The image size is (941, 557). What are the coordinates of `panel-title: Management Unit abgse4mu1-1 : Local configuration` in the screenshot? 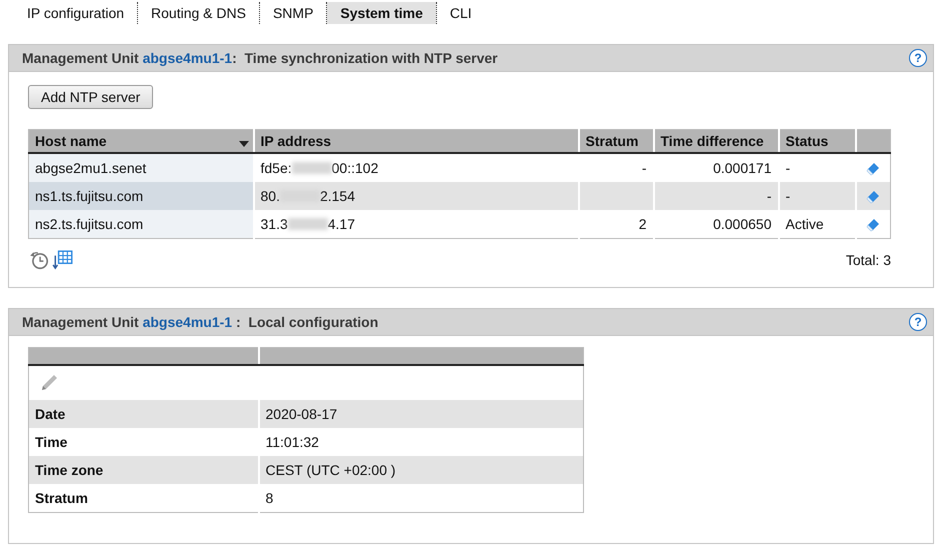 It's located at (200, 322).